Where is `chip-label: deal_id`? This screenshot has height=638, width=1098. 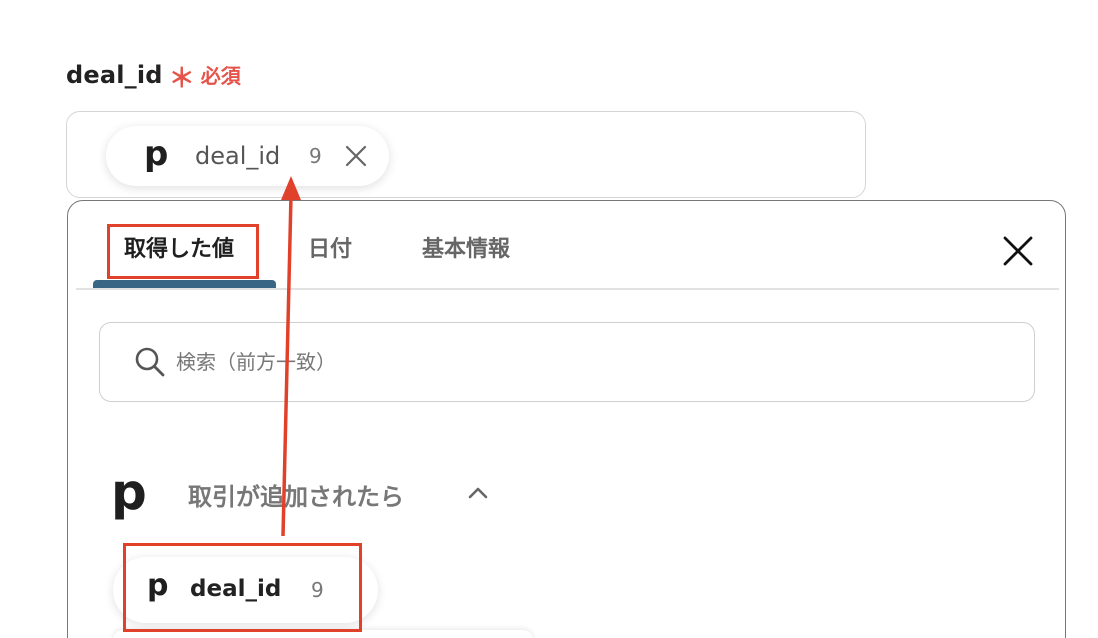 chip-label: deal_id is located at coordinates (238, 156).